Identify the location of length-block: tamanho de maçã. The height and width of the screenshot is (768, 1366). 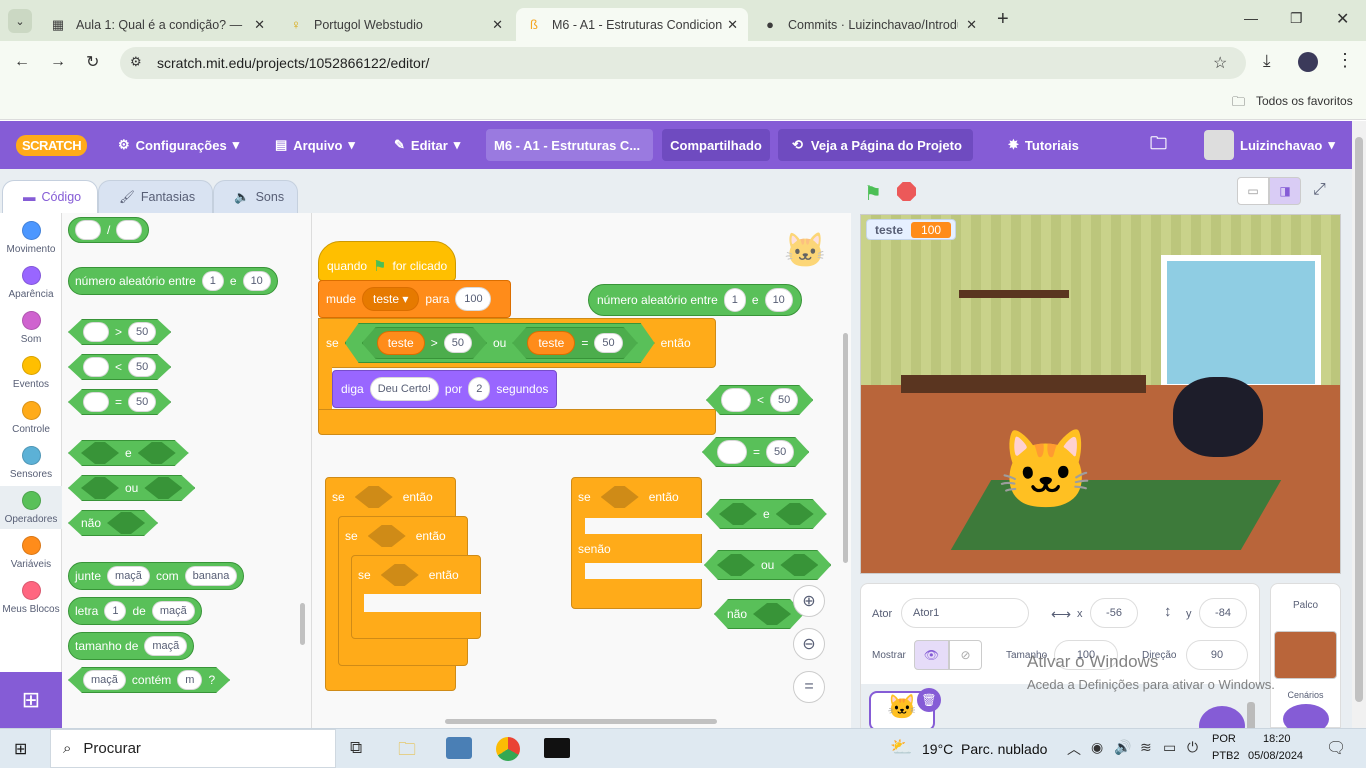
(131, 646).